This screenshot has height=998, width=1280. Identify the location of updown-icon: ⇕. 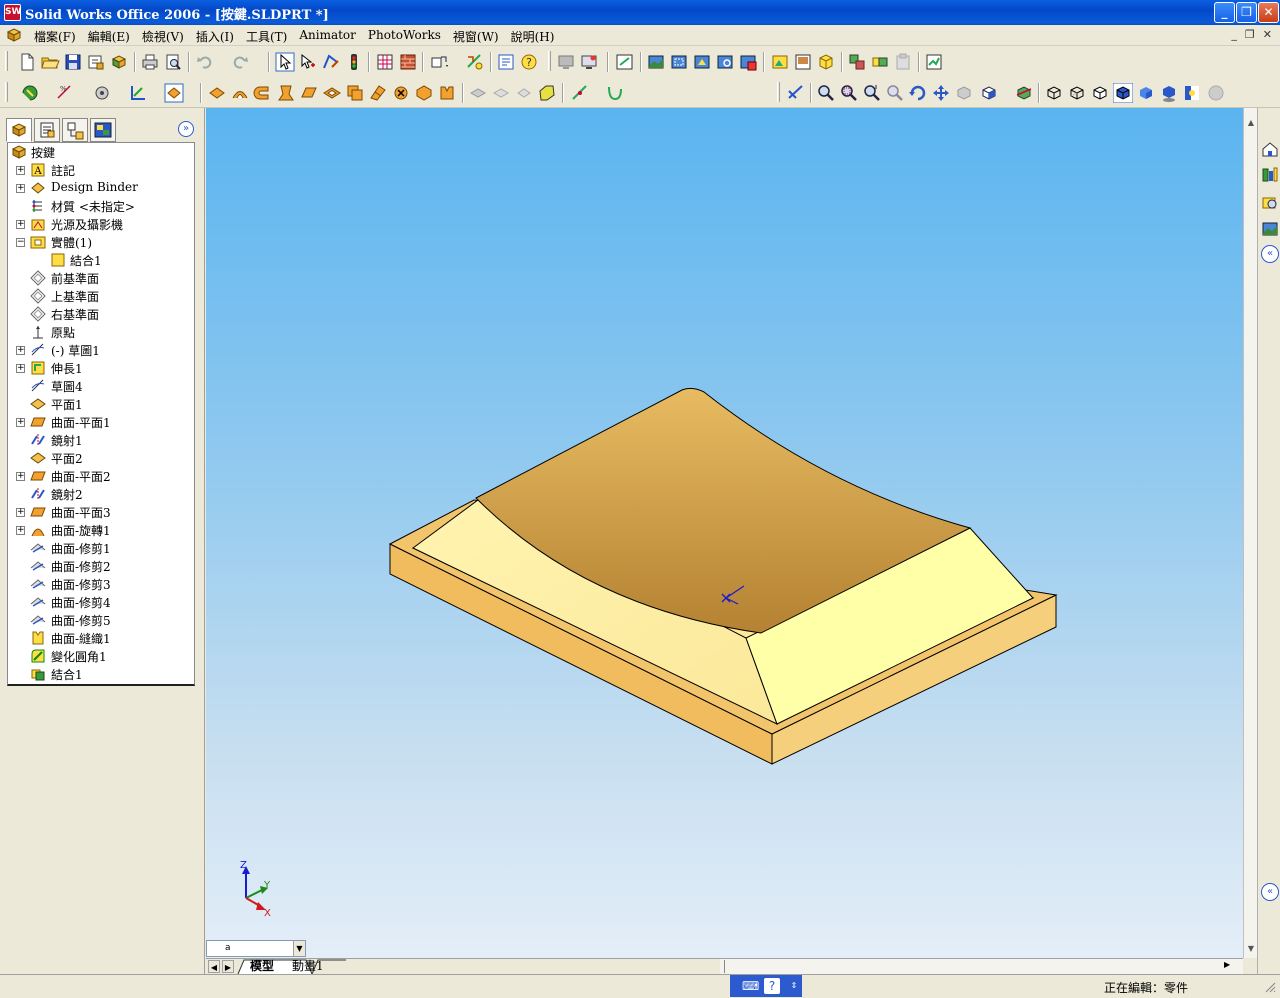
(794, 986).